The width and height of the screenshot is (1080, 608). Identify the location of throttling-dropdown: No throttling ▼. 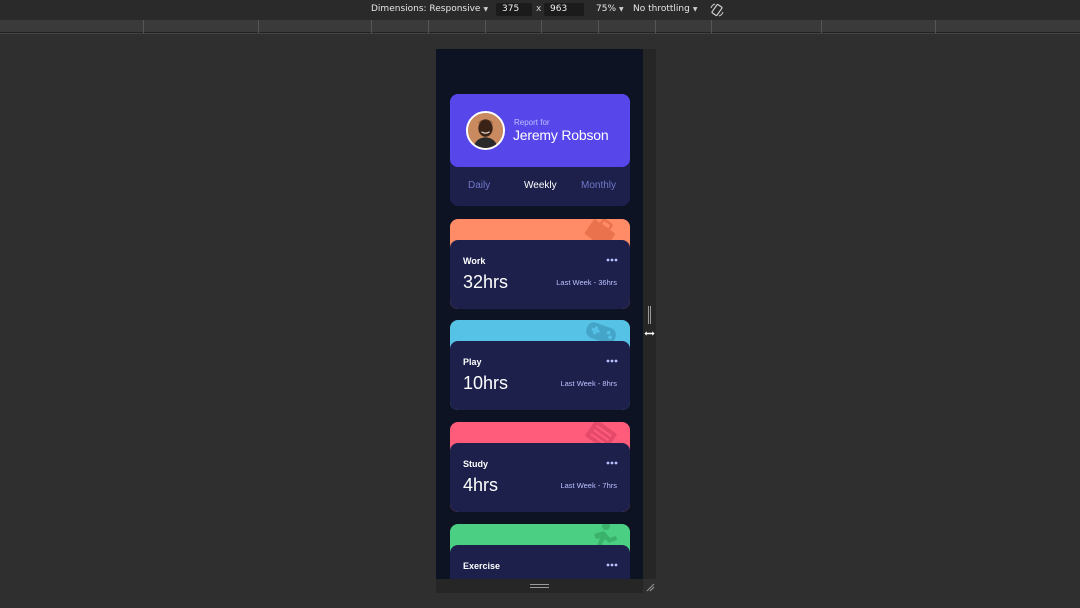
(665, 9).